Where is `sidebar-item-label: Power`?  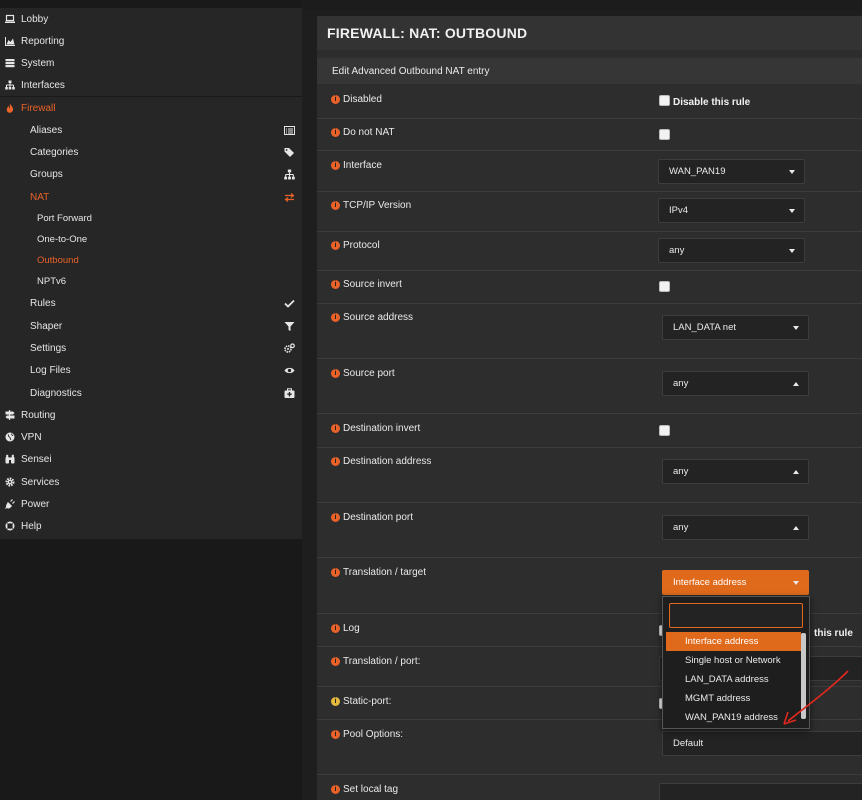
sidebar-item-label: Power is located at coordinates (35, 504).